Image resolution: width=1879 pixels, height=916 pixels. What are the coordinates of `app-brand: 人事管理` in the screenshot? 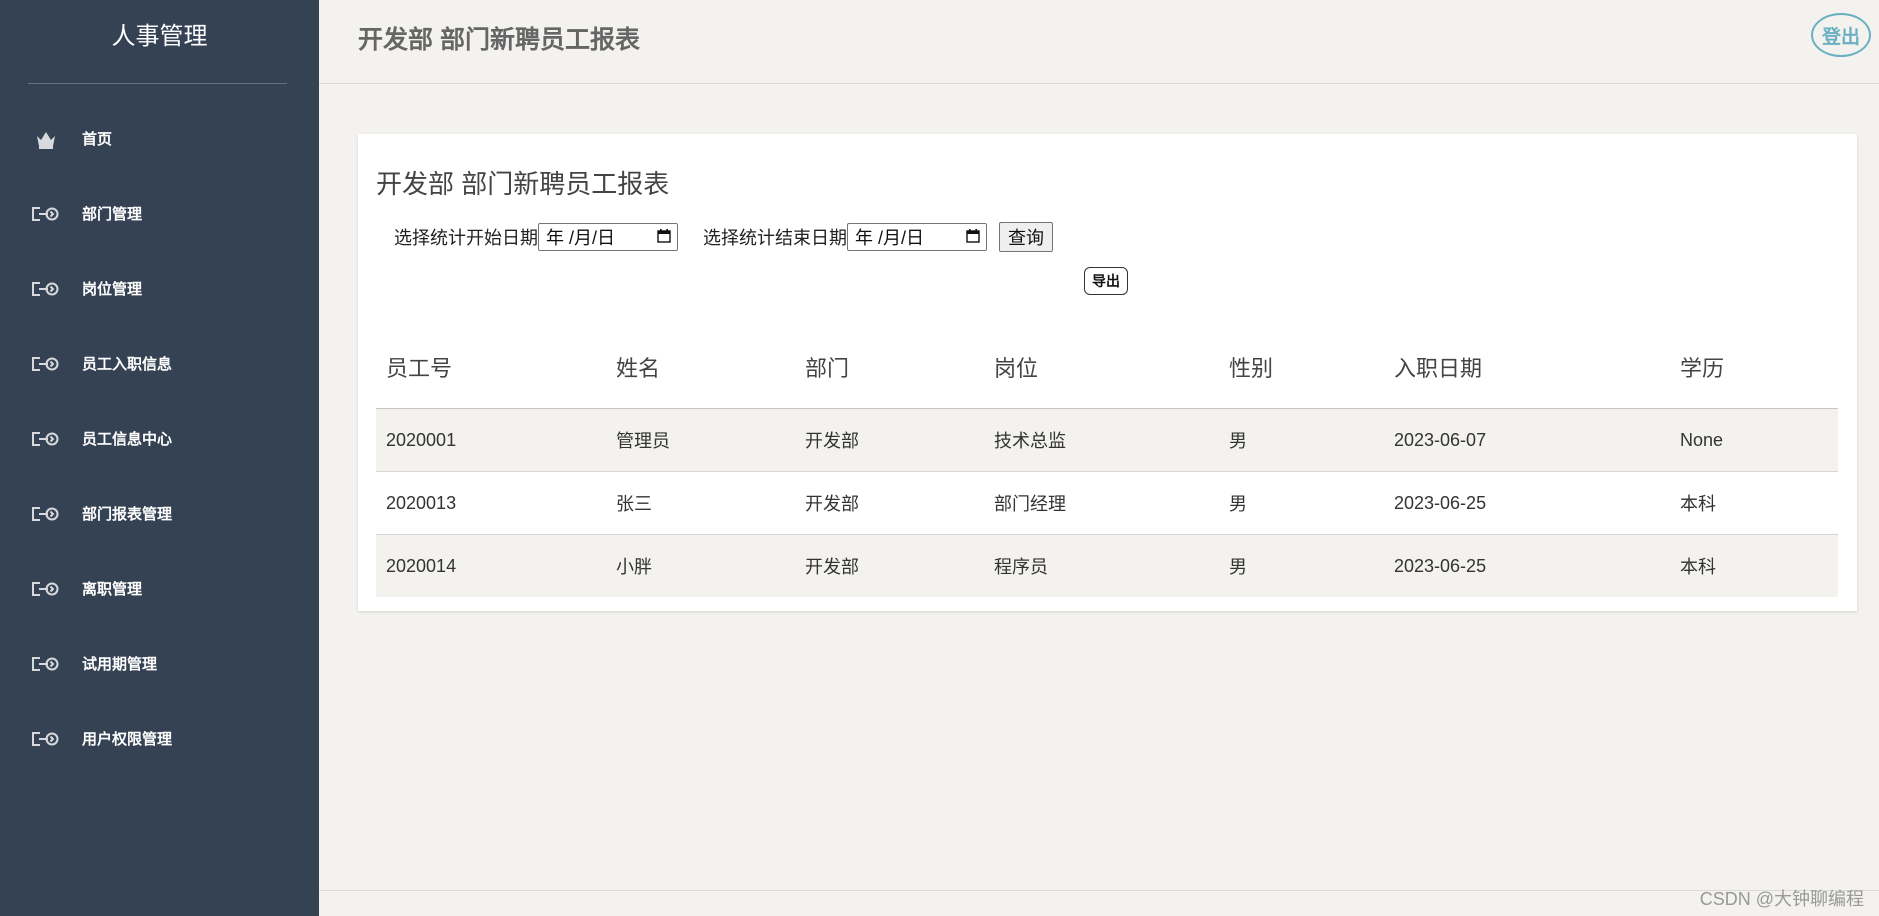 It's located at (159, 36).